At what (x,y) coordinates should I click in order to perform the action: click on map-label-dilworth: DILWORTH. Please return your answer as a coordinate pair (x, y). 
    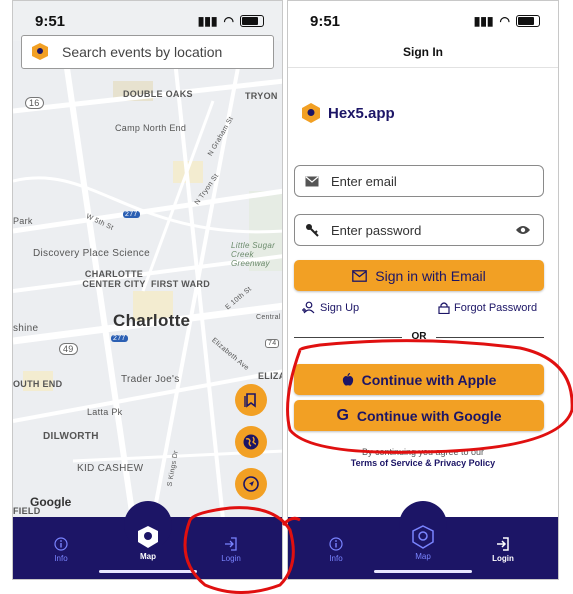
    Looking at the image, I should click on (71, 436).